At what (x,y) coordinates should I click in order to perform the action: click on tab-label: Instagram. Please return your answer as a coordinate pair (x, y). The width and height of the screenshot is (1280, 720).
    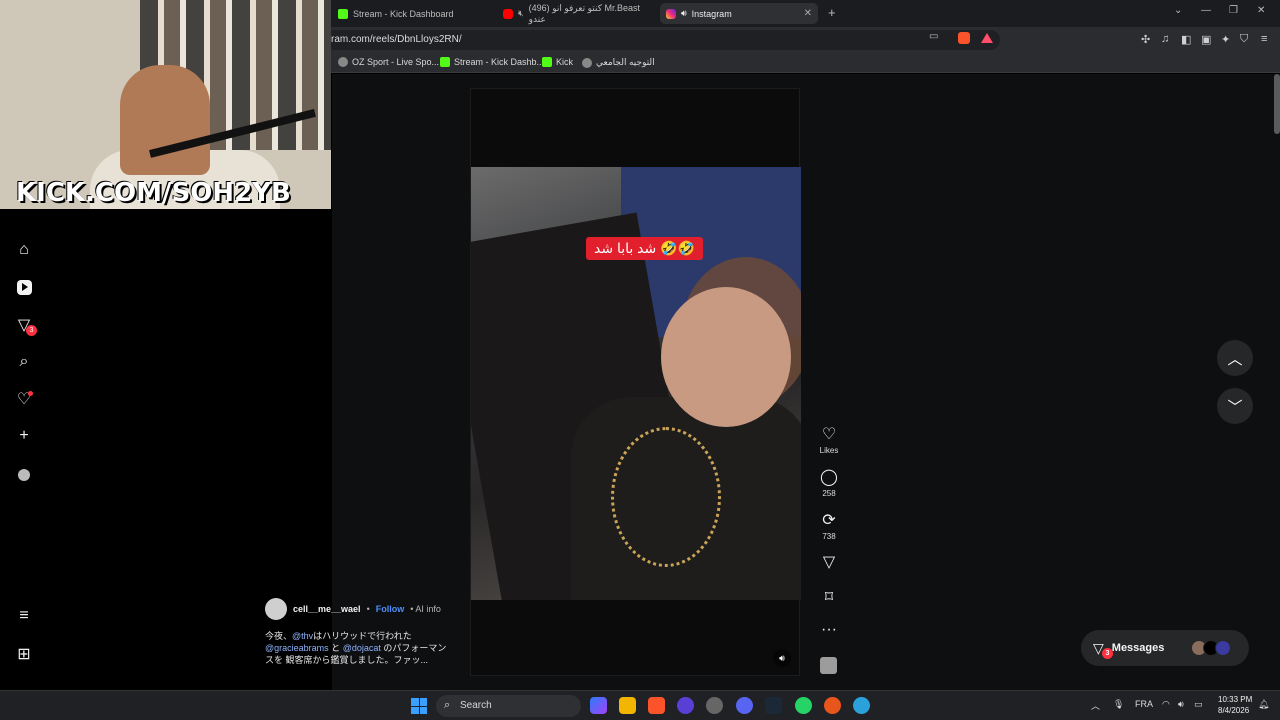
    Looking at the image, I should click on (711, 13).